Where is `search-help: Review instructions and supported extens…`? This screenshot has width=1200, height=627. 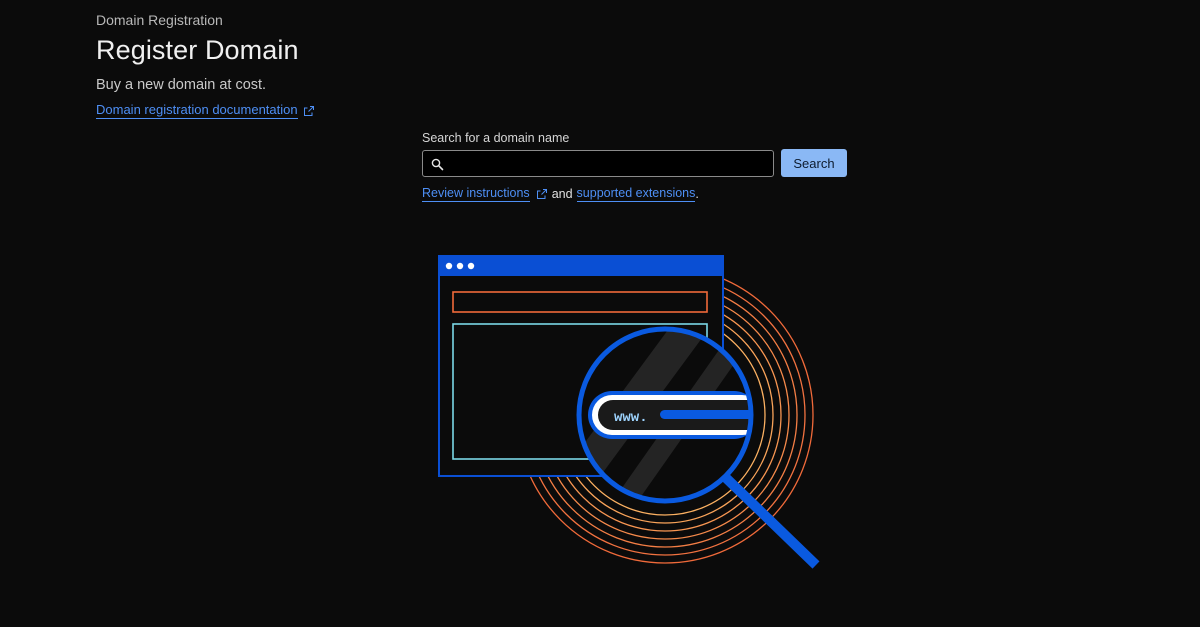 search-help: Review instructions and supported extens… is located at coordinates (637, 193).